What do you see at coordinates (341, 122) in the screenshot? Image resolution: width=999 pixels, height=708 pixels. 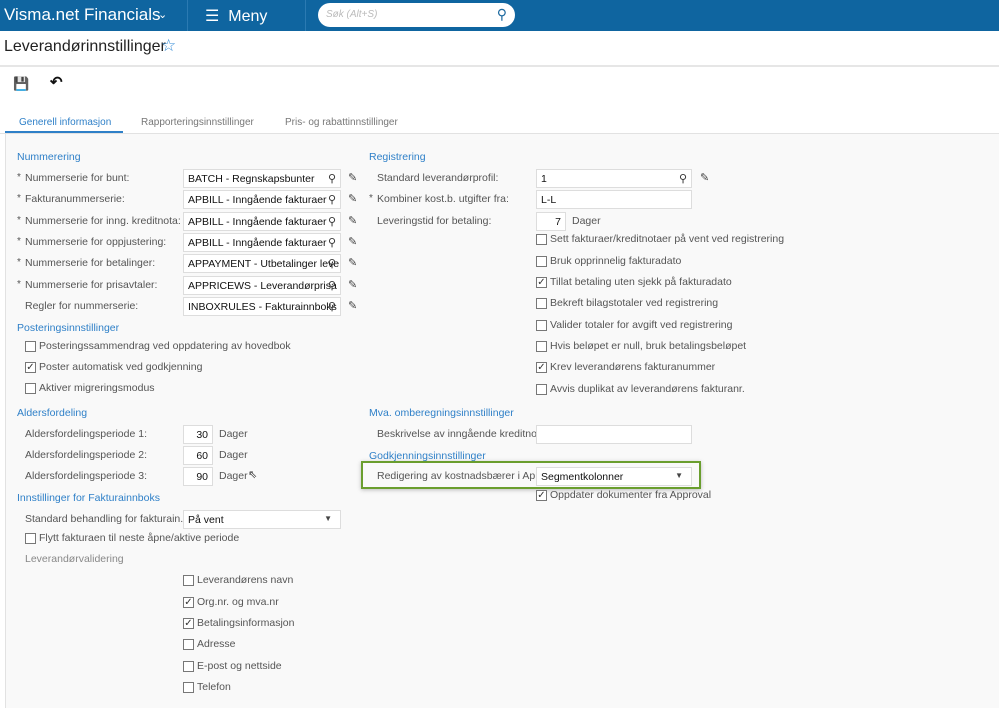 I see `tab-pris-og-rabattinnstillinger: Pris- og rabattinnstillinger` at bounding box center [341, 122].